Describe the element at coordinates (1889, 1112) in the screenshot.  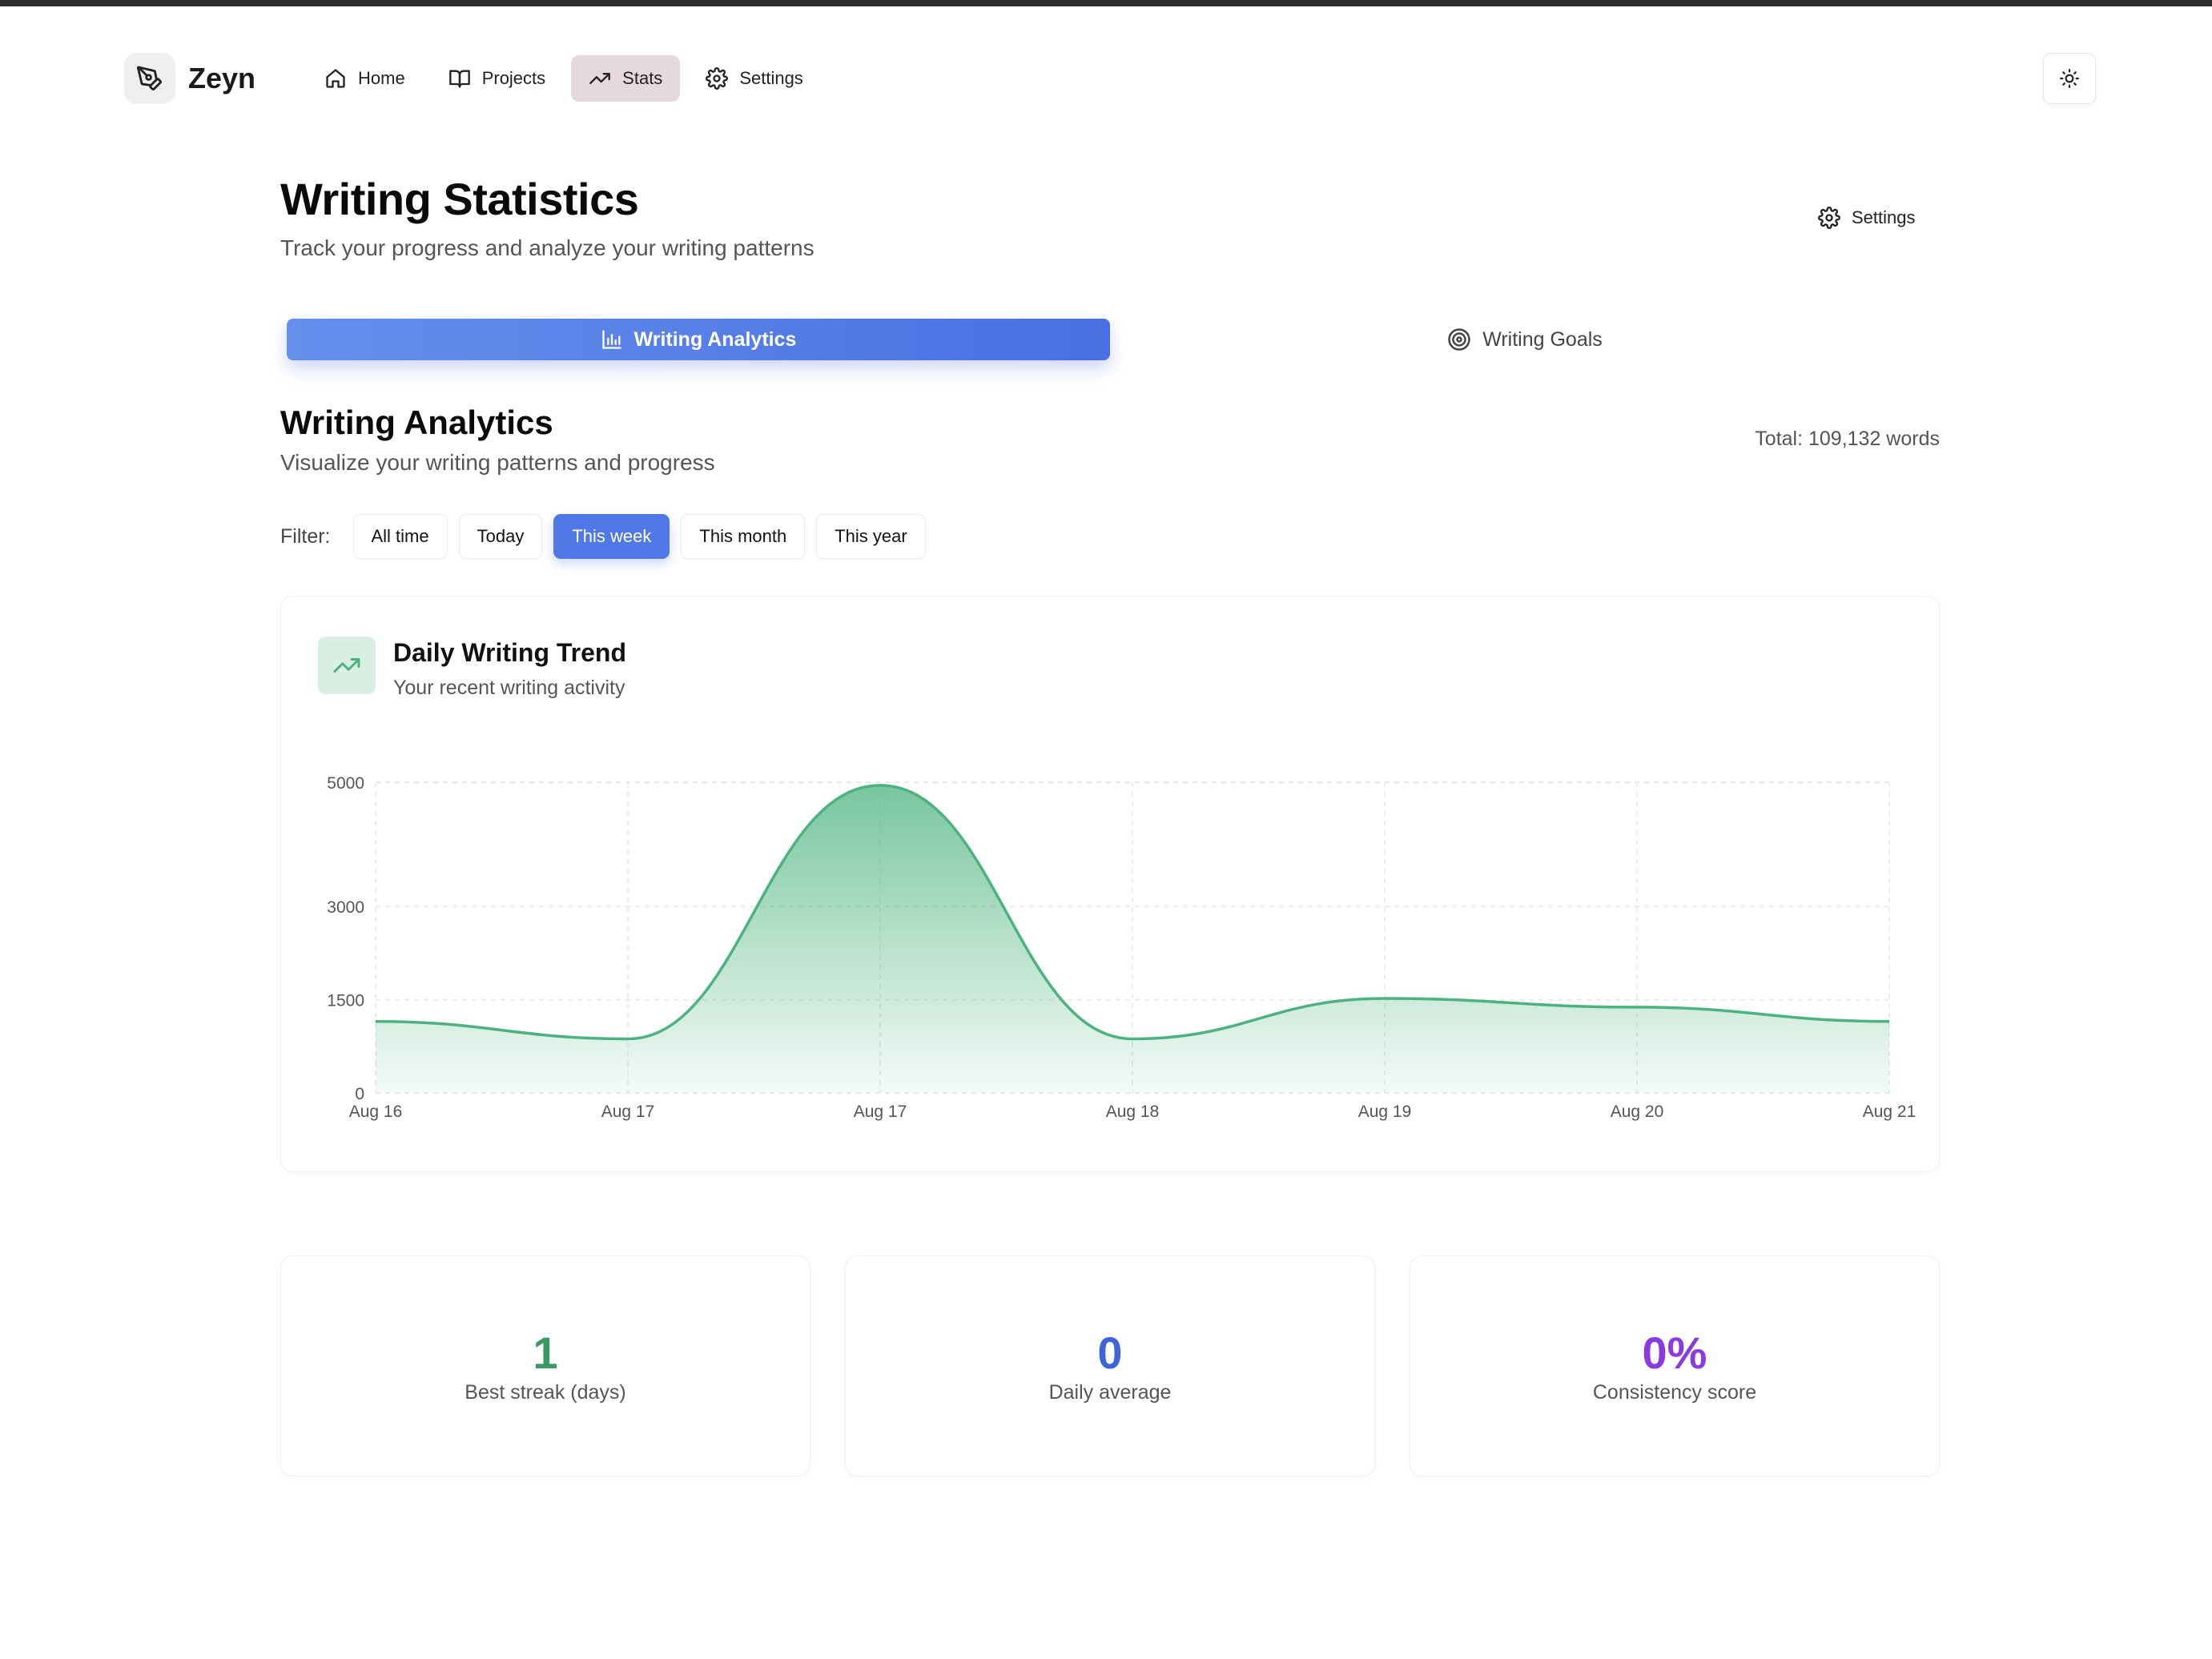
I see `x-tick-label: Aug 21` at that location.